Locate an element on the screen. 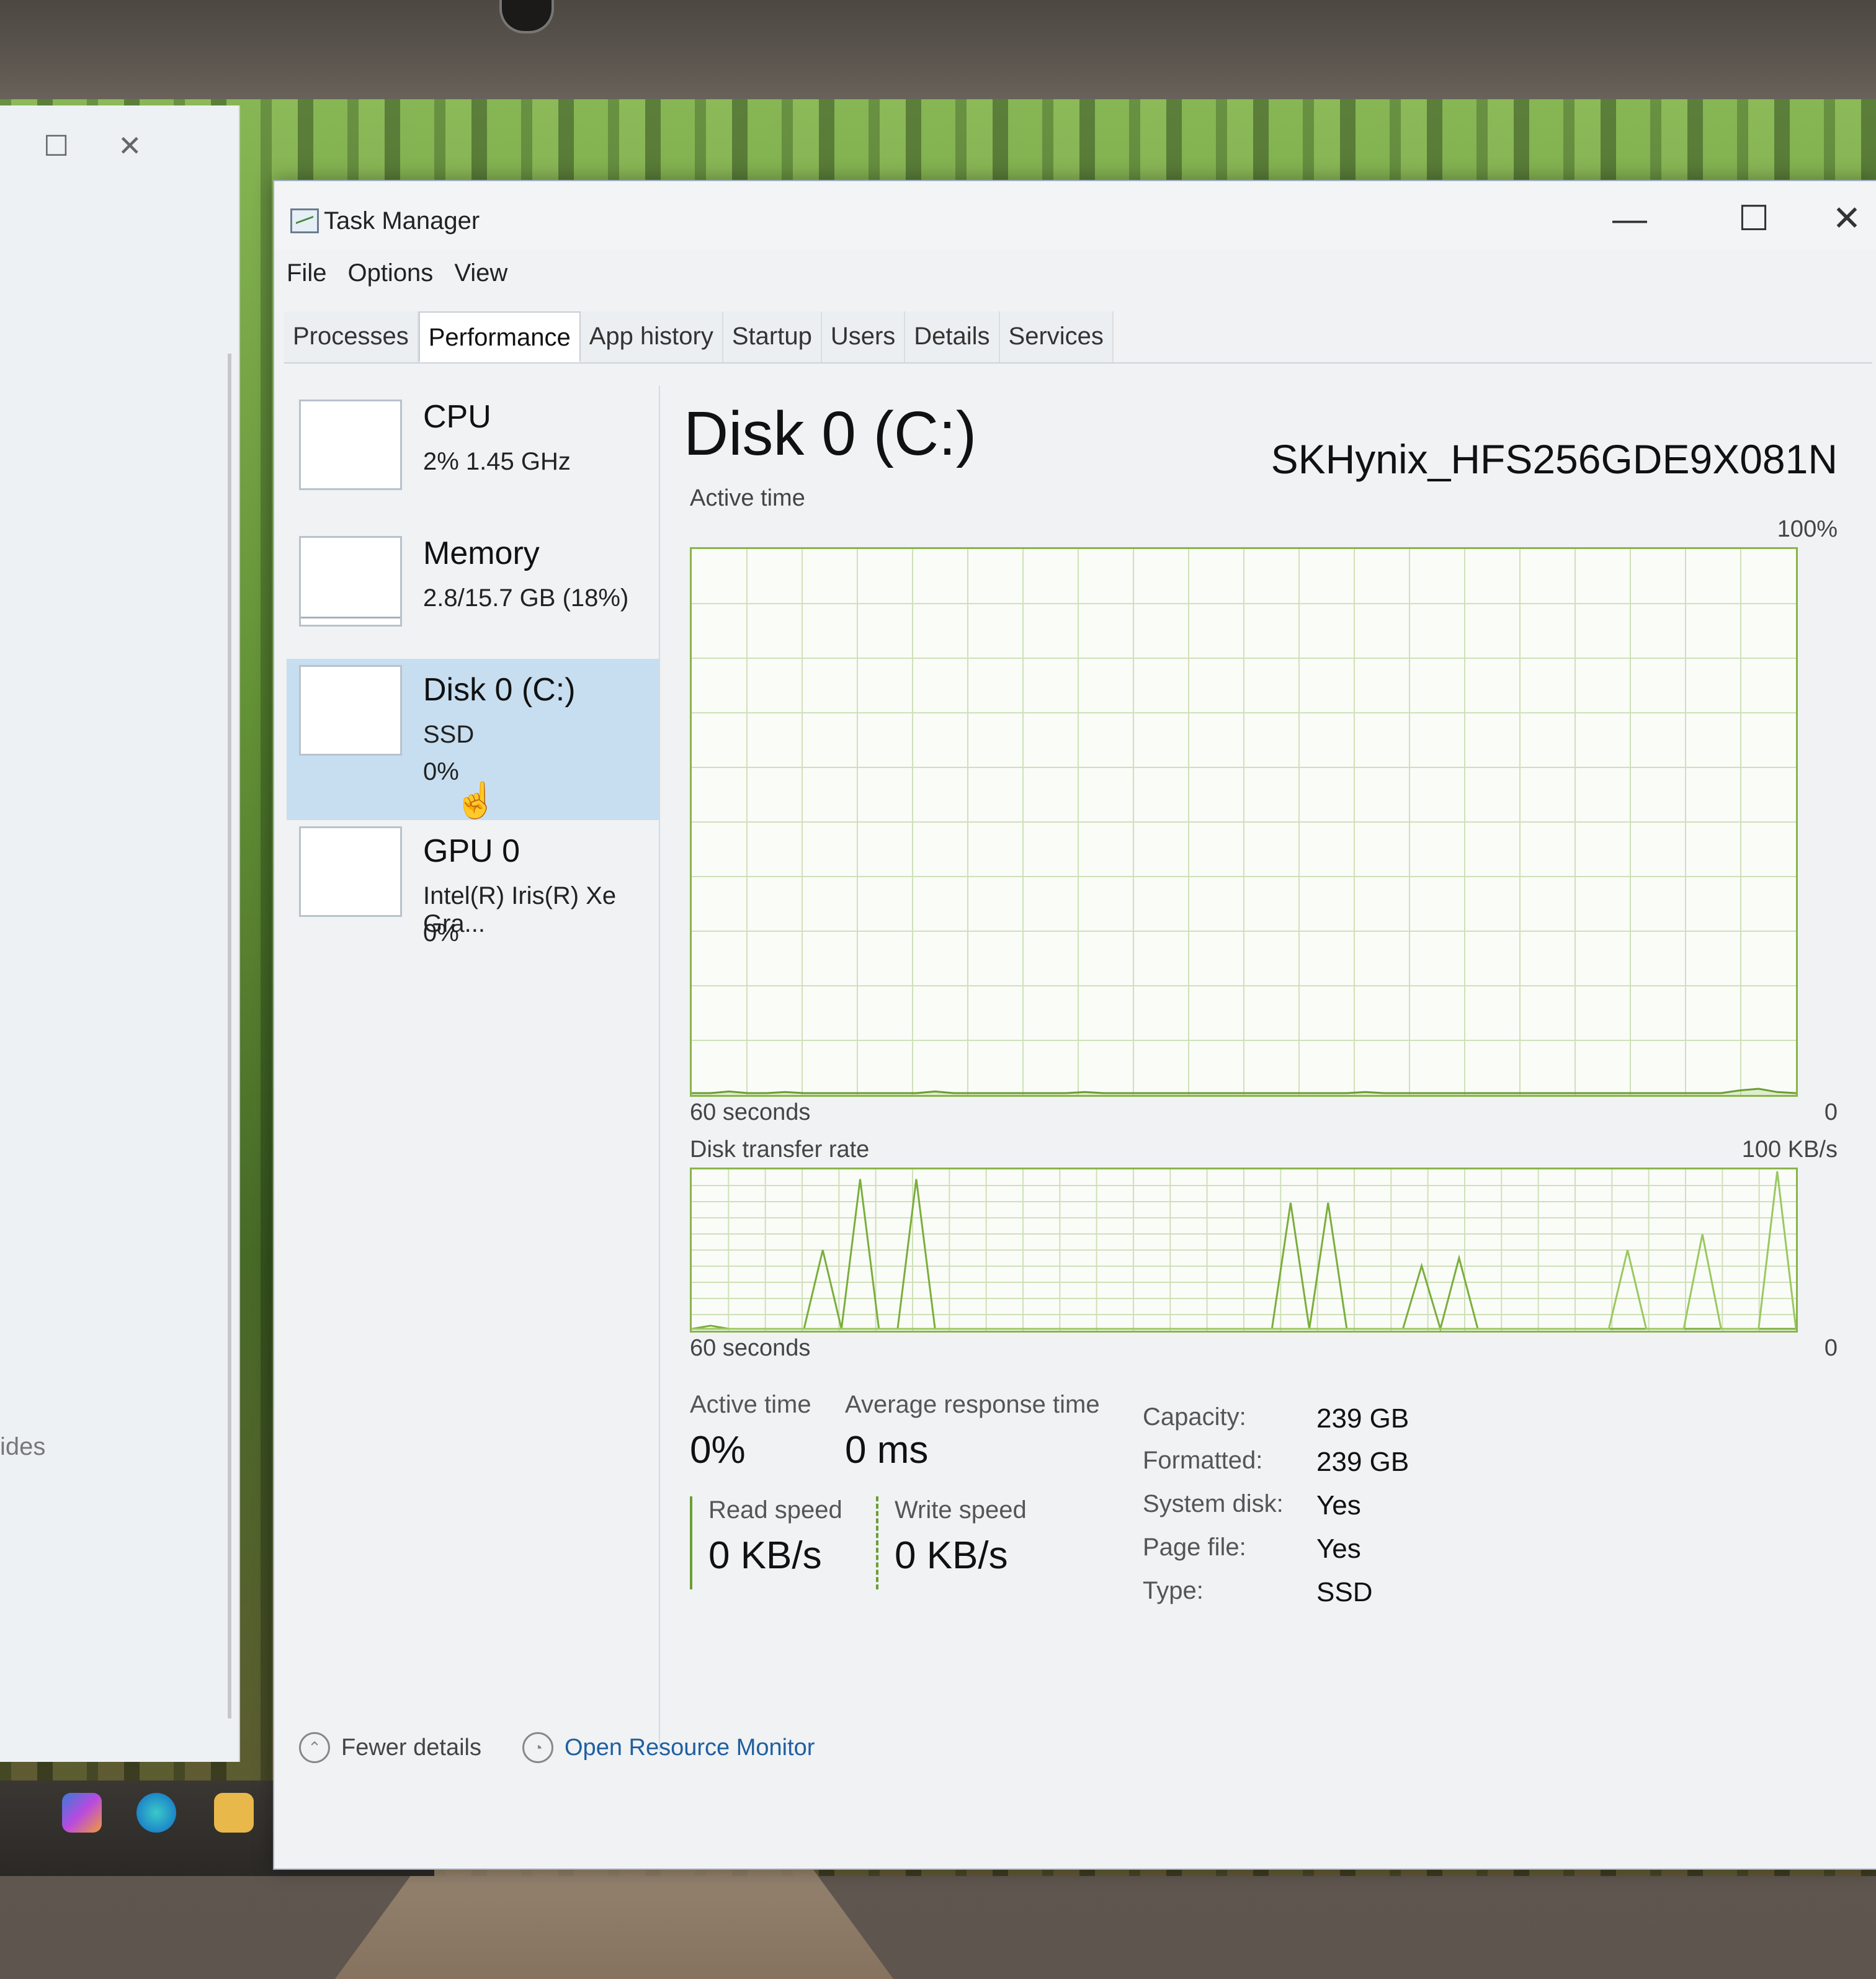 The height and width of the screenshot is (1979, 1876). write-speed-label: Write speed is located at coordinates (961, 1510).